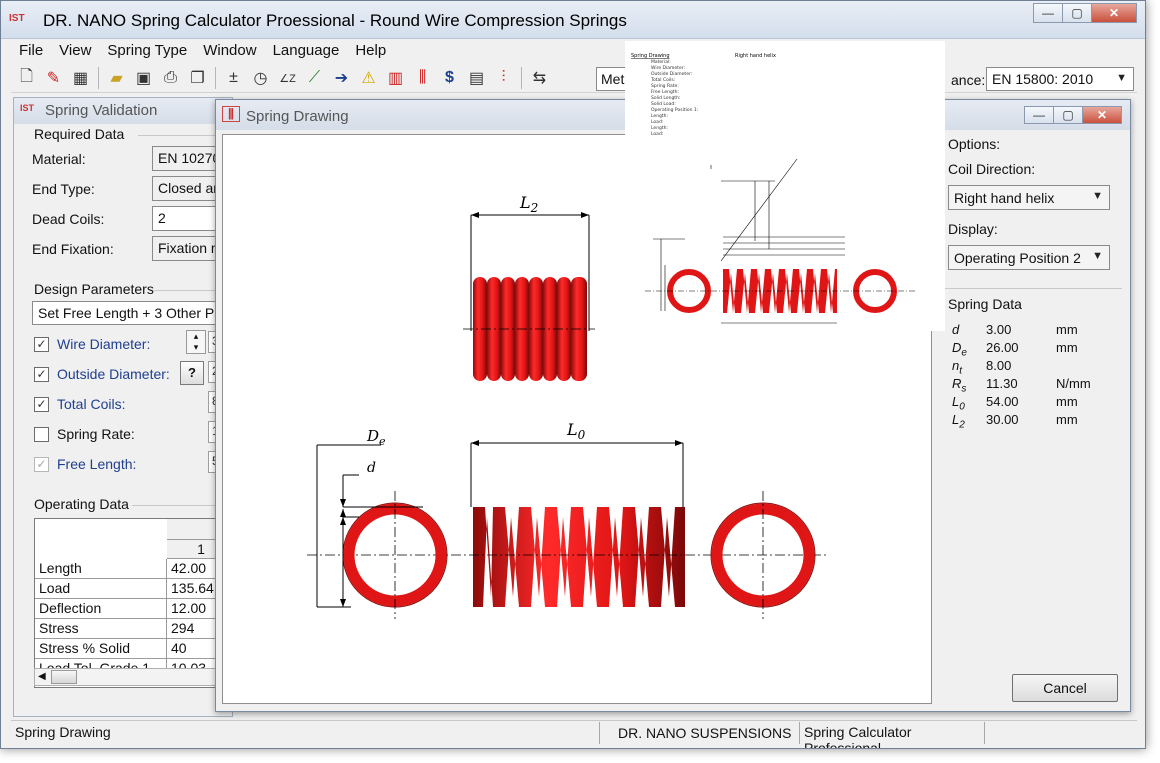  Describe the element at coordinates (26, 78) in the screenshot. I see `new-file-icon: 🗋` at that location.